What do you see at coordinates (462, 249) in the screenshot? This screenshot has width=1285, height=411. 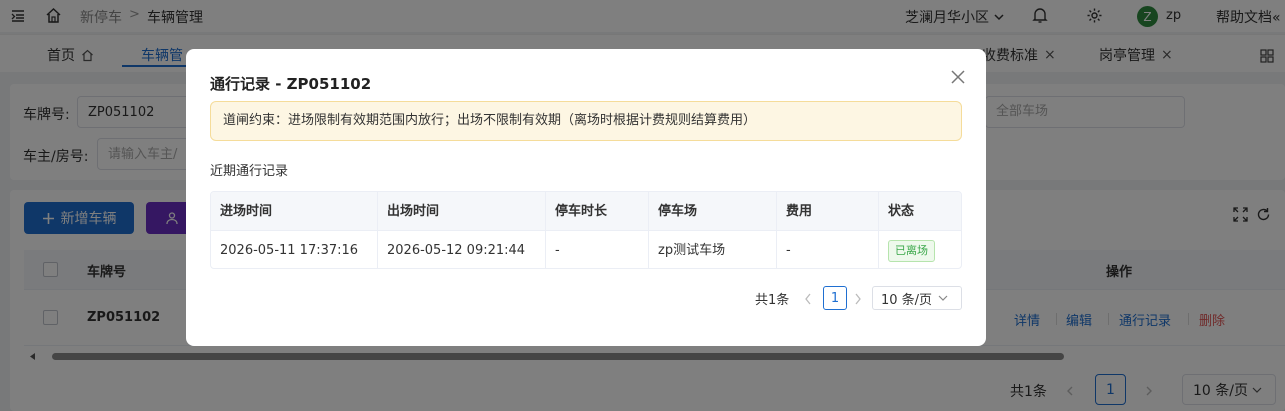 I see `record-exit-time: 2026-05-12 09:21:44` at bounding box center [462, 249].